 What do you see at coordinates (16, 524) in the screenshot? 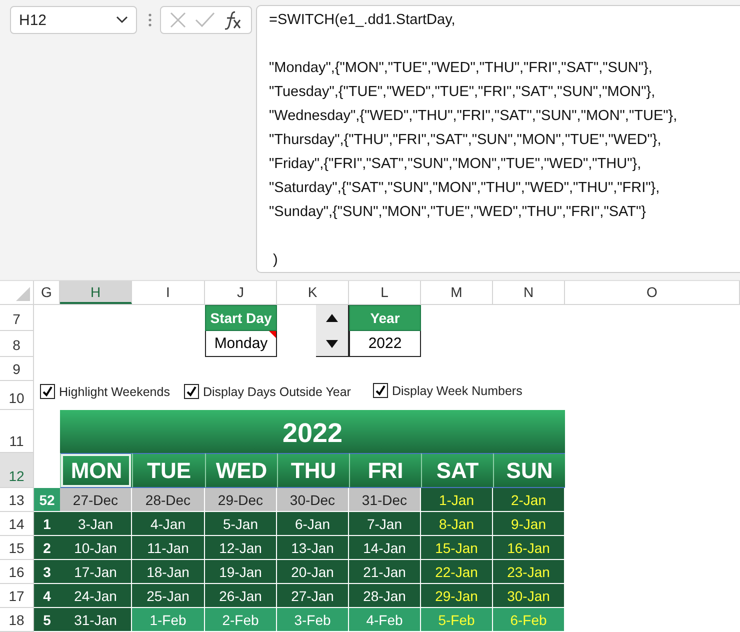
I see `row-header: 14` at bounding box center [16, 524].